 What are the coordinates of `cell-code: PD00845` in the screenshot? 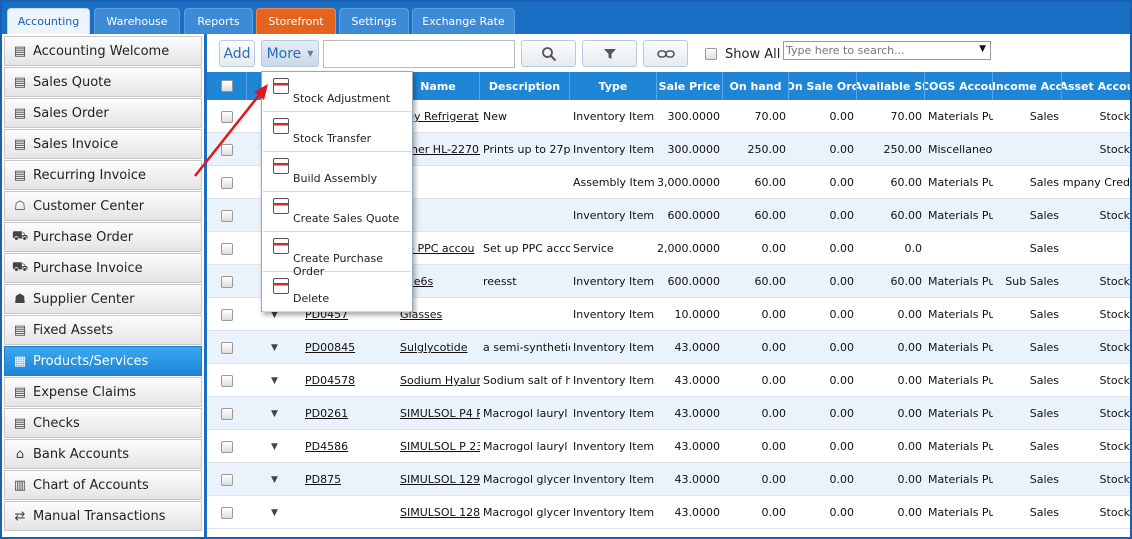 It's located at (349, 347).